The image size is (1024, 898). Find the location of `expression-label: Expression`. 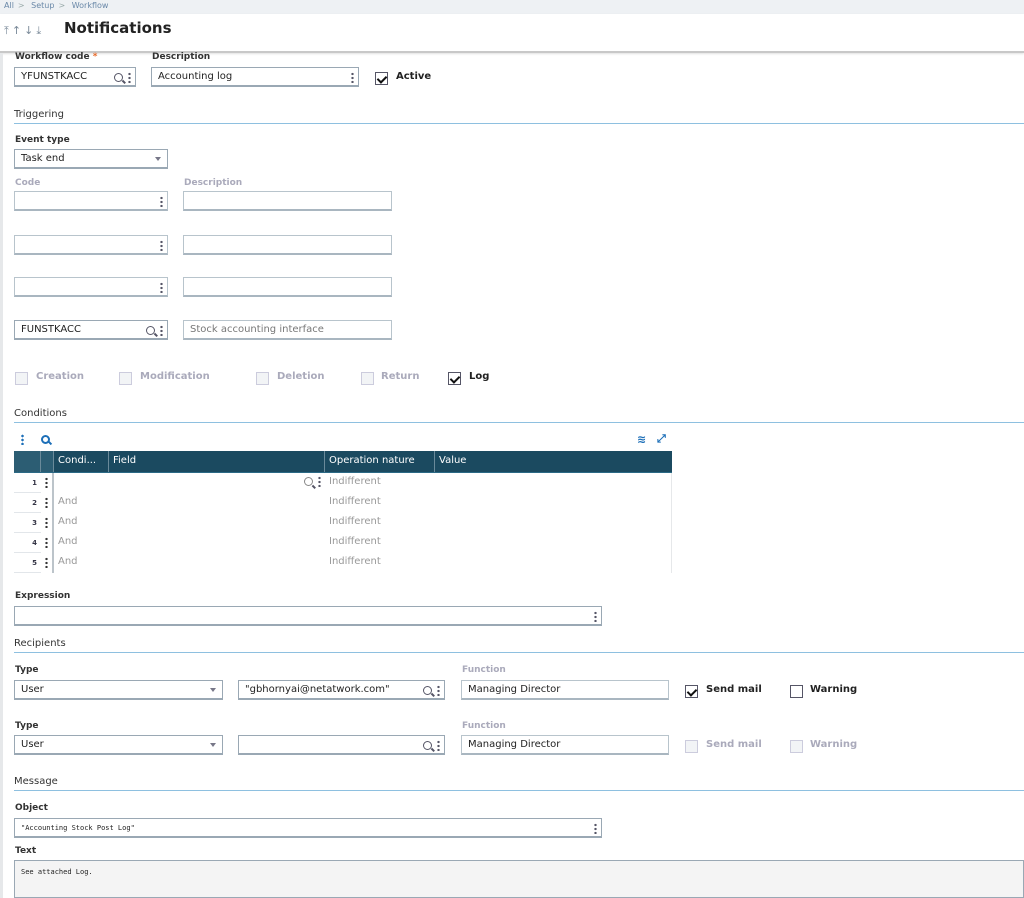

expression-label: Expression is located at coordinates (43, 596).